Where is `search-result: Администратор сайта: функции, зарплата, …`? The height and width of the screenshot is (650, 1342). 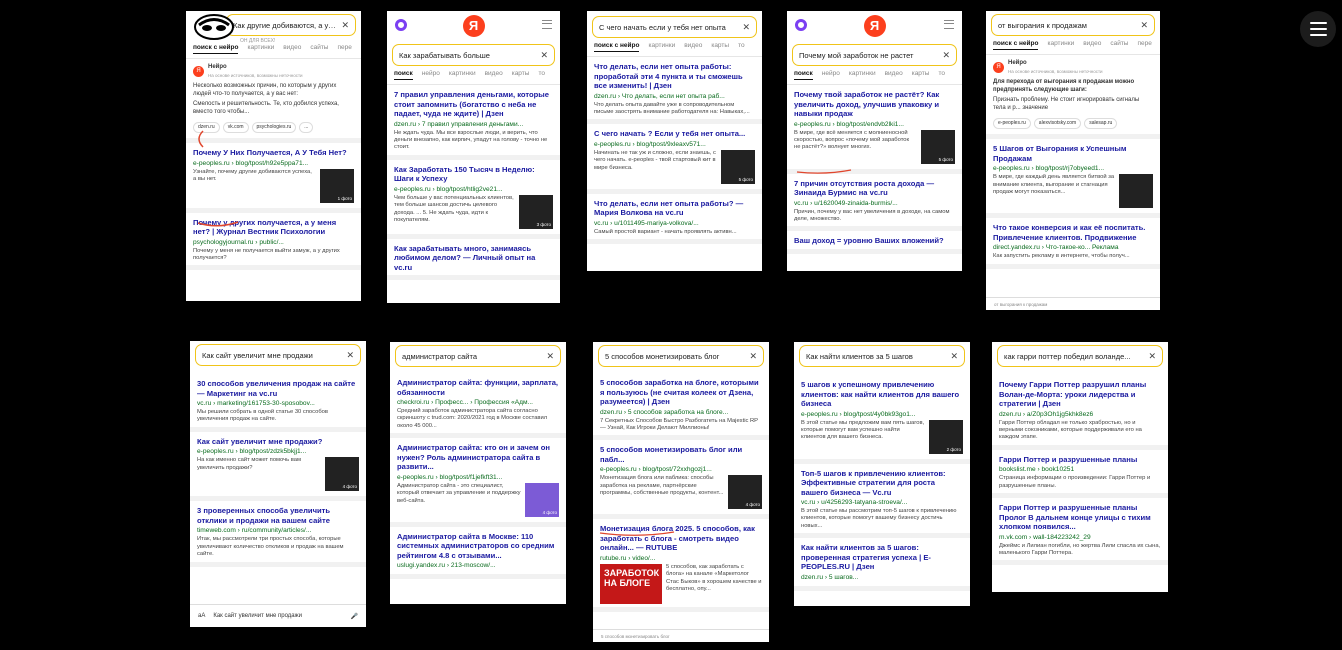 search-result: Администратор сайта: функции, зарплата, … is located at coordinates (478, 406).